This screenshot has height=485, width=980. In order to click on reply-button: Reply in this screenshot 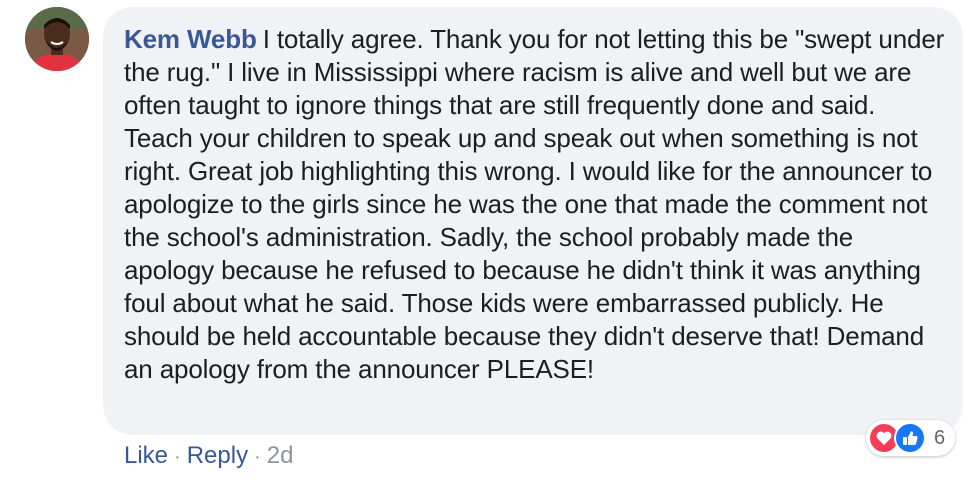, I will do `click(217, 455)`.